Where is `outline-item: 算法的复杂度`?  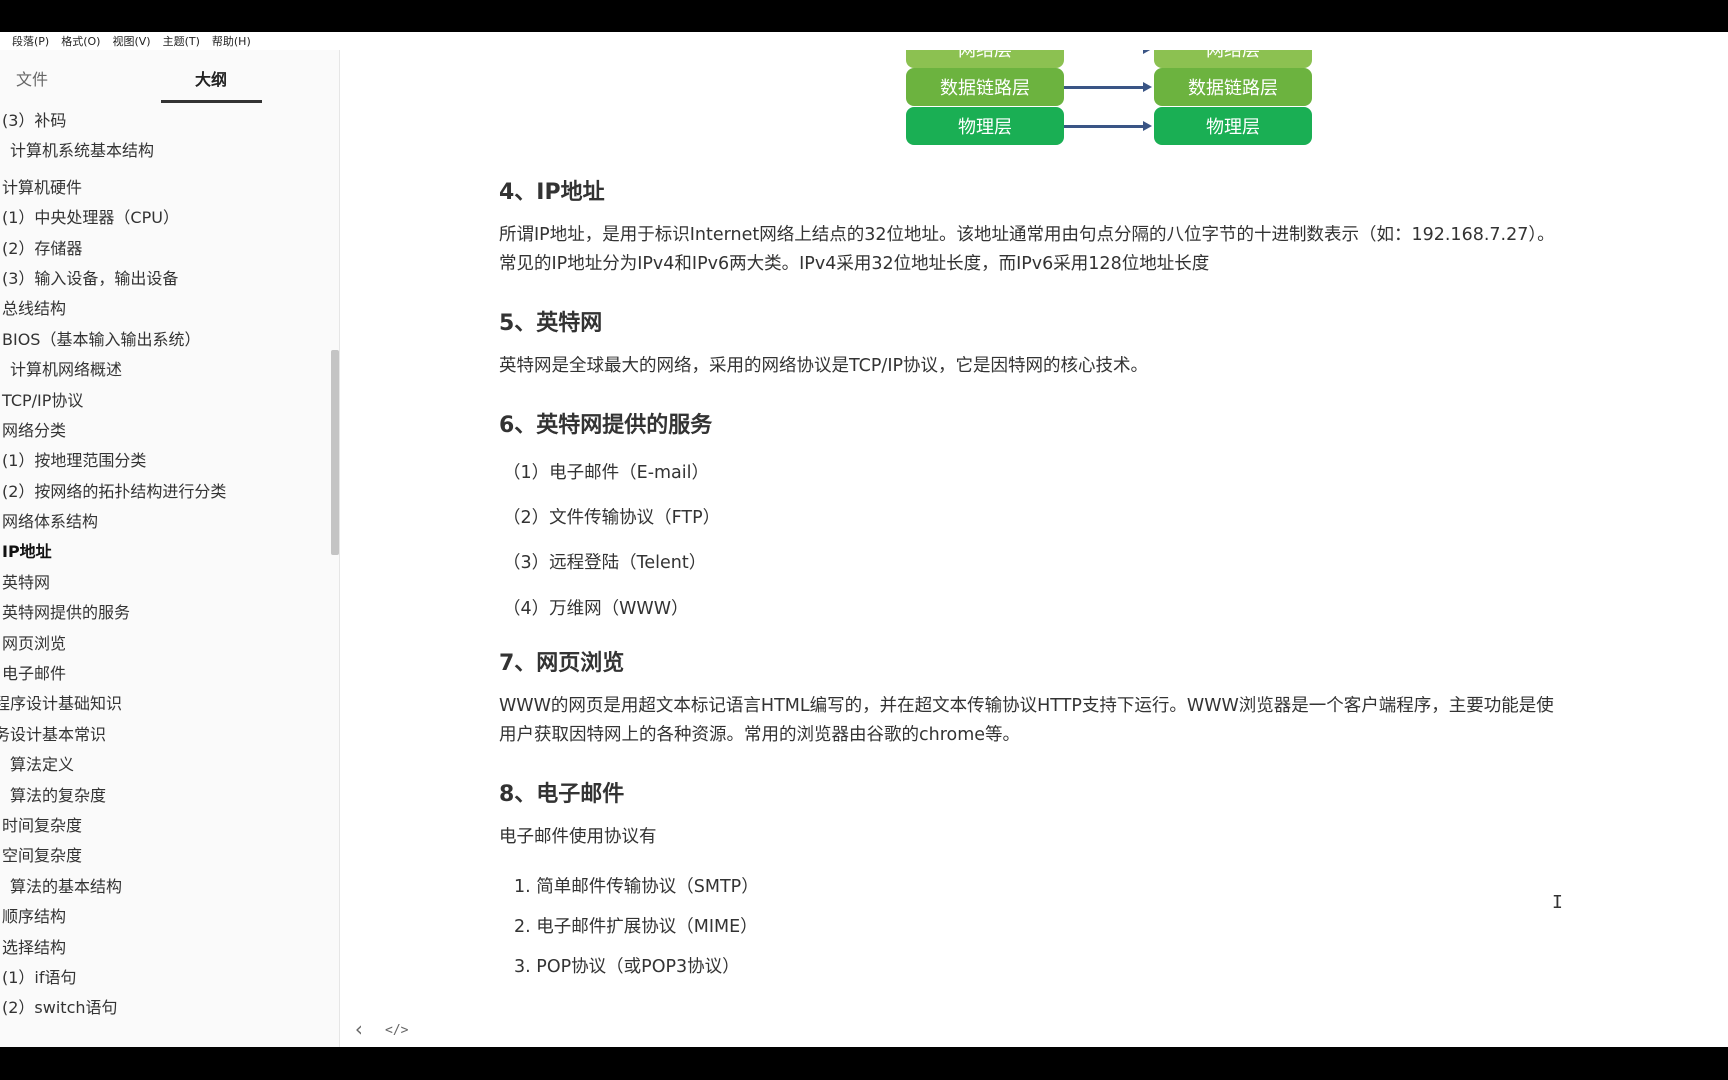
outline-item: 算法的复杂度 is located at coordinates (165, 796).